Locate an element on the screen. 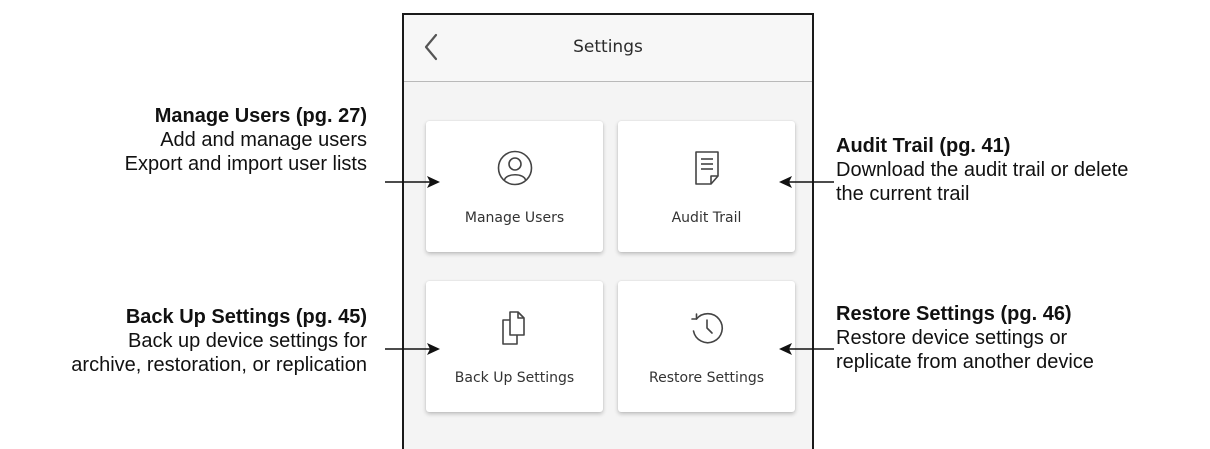 The width and height of the screenshot is (1210, 449). page-title: Settings is located at coordinates (608, 47).